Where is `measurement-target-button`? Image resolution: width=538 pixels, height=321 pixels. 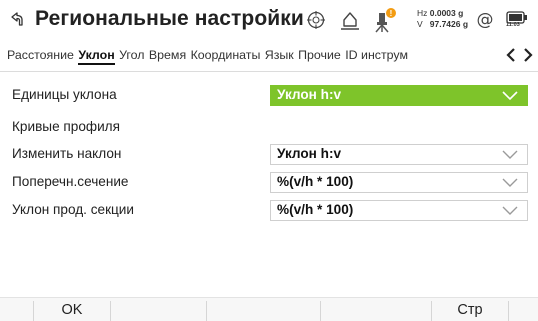 measurement-target-button is located at coordinates (316, 20).